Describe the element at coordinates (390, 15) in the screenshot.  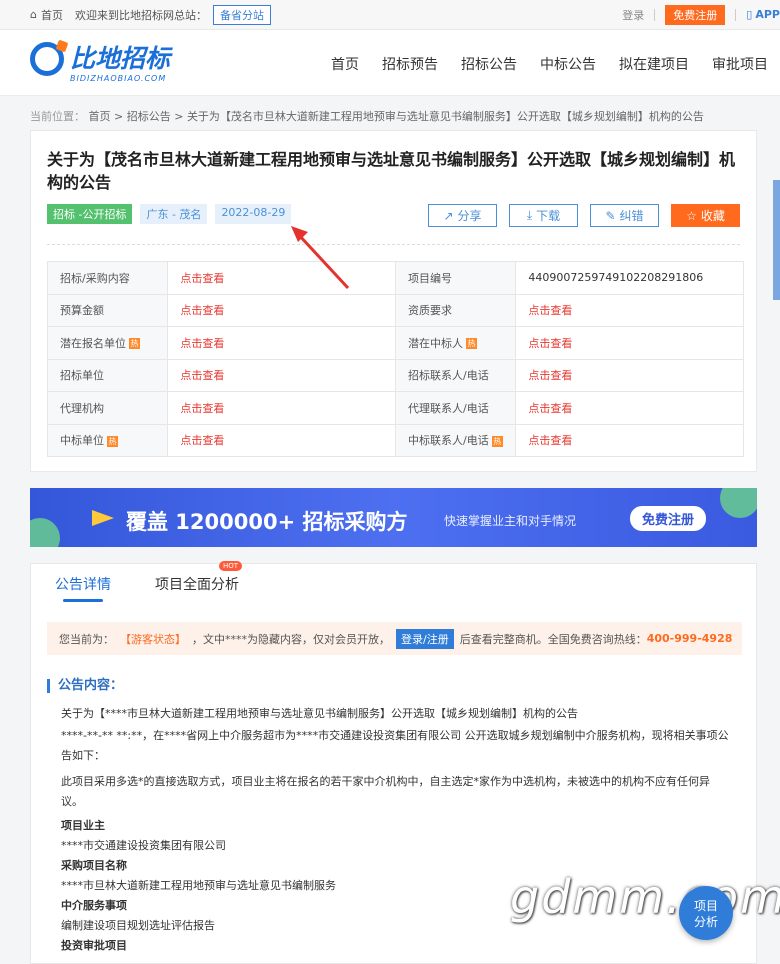
I see `top-bar: ⌂ 首页 欢迎来到比地招标网总站： 备省分站 登录 免费注册 ▯ APP` at that location.